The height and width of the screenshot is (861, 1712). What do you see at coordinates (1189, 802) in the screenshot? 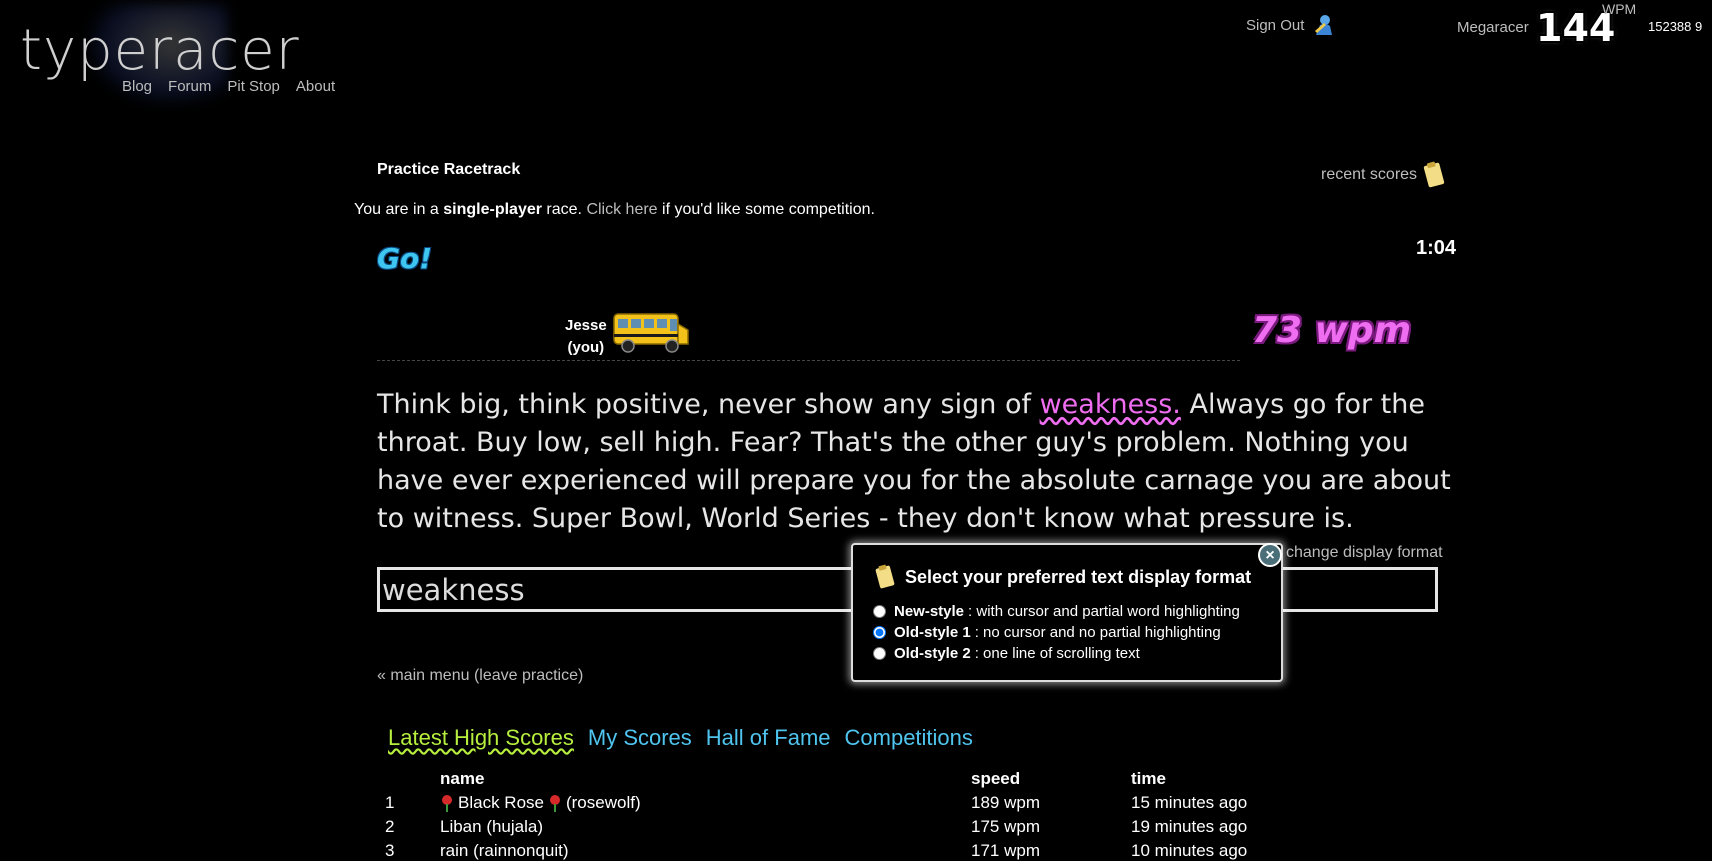
I see `row-time: 15 minutes ago` at bounding box center [1189, 802].